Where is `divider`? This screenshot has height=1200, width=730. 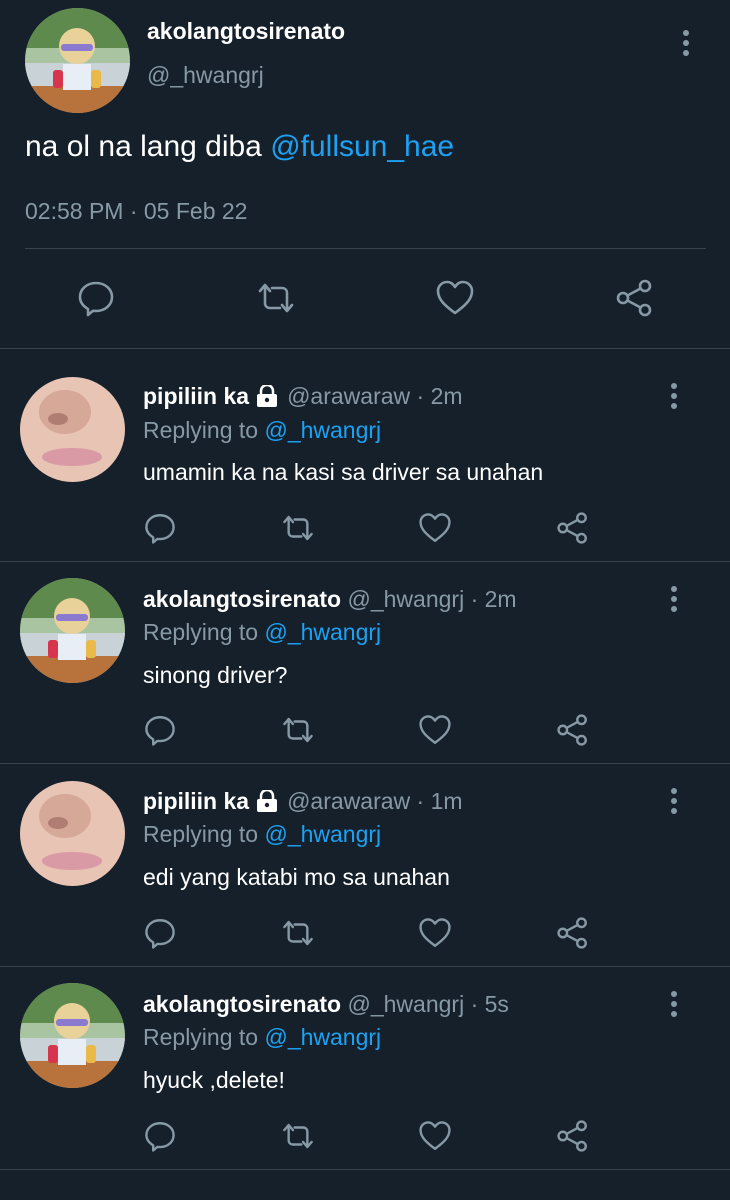 divider is located at coordinates (365, 248).